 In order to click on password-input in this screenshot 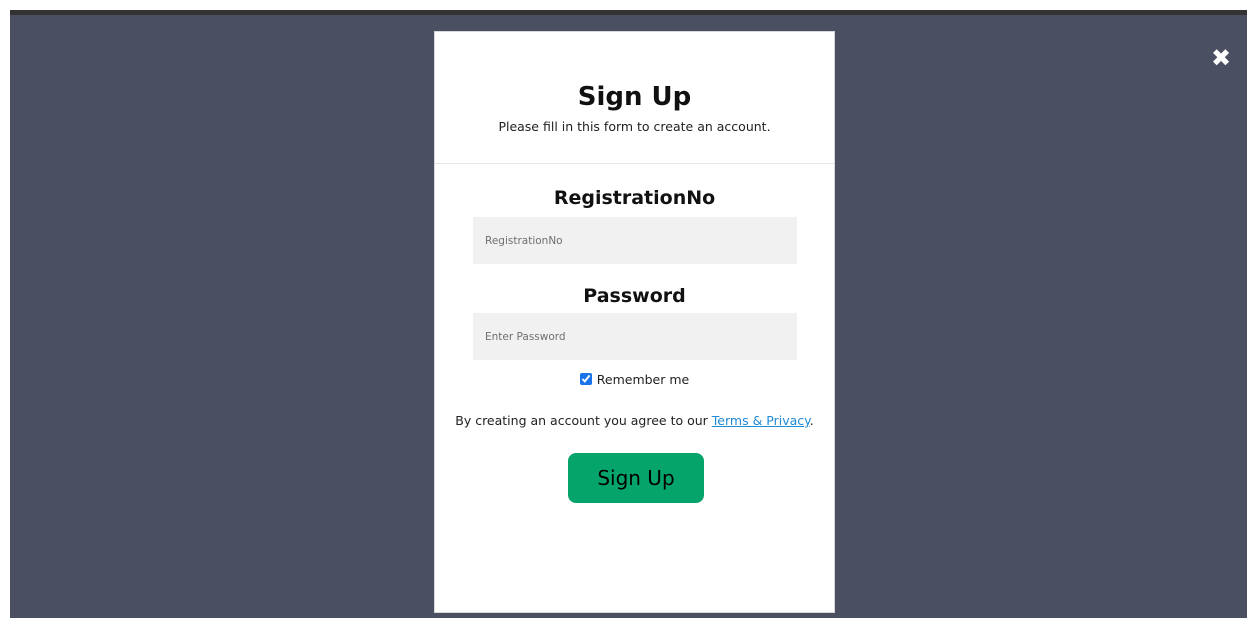, I will do `click(635, 336)`.